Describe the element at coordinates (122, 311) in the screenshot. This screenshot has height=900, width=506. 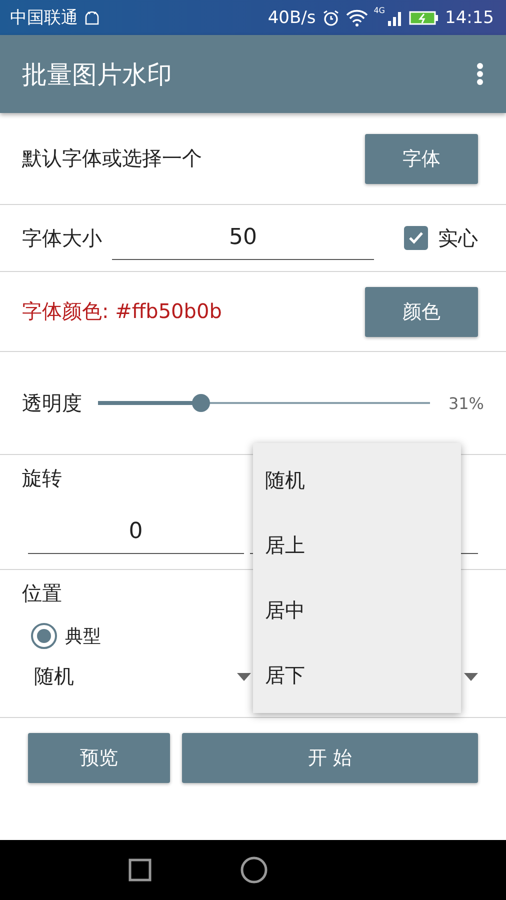
I see `font-color-label: 字体颜色: #ffb50b0b` at that location.